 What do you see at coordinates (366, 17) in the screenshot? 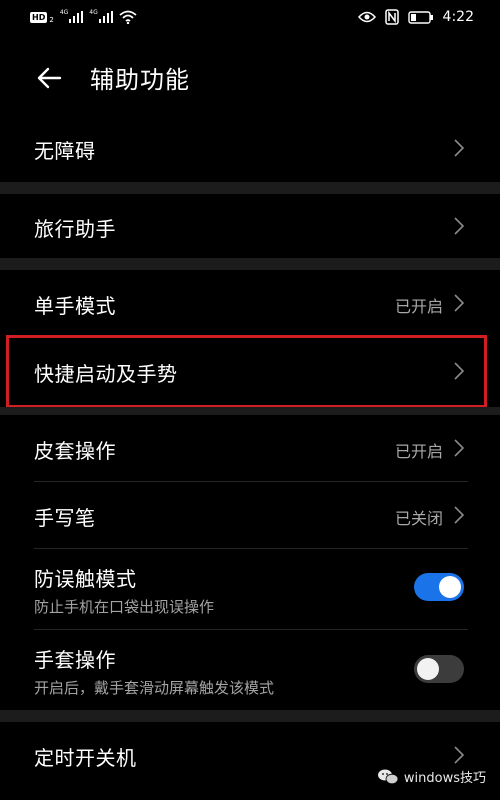
I see `eye-icon` at bounding box center [366, 17].